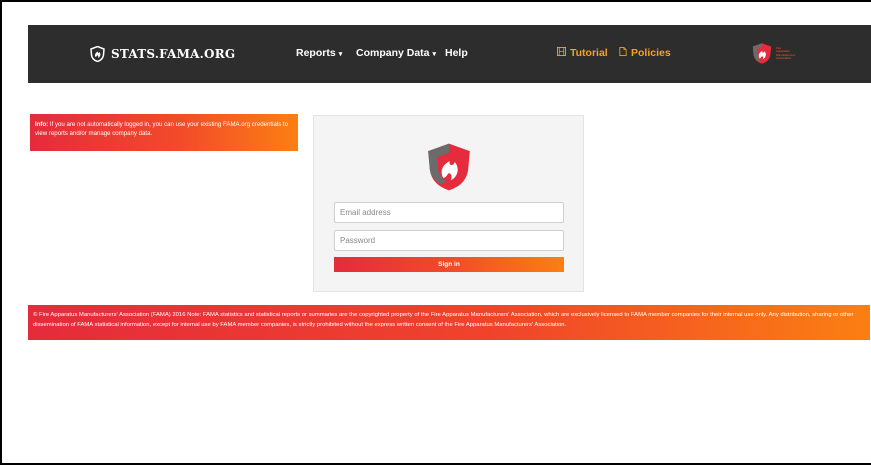  Describe the element at coordinates (173, 54) in the screenshot. I see `brand-name: STATS.FAMA.ORG` at that location.